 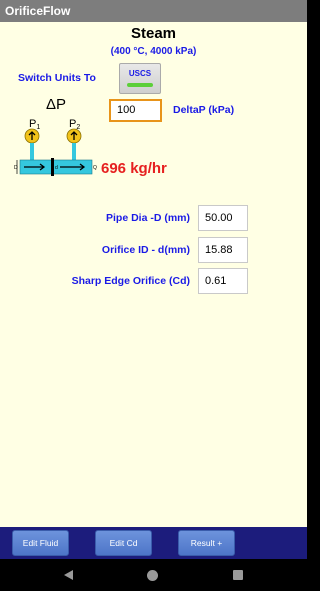 I want to click on flow-result: 696 kg/hr, so click(x=134, y=168).